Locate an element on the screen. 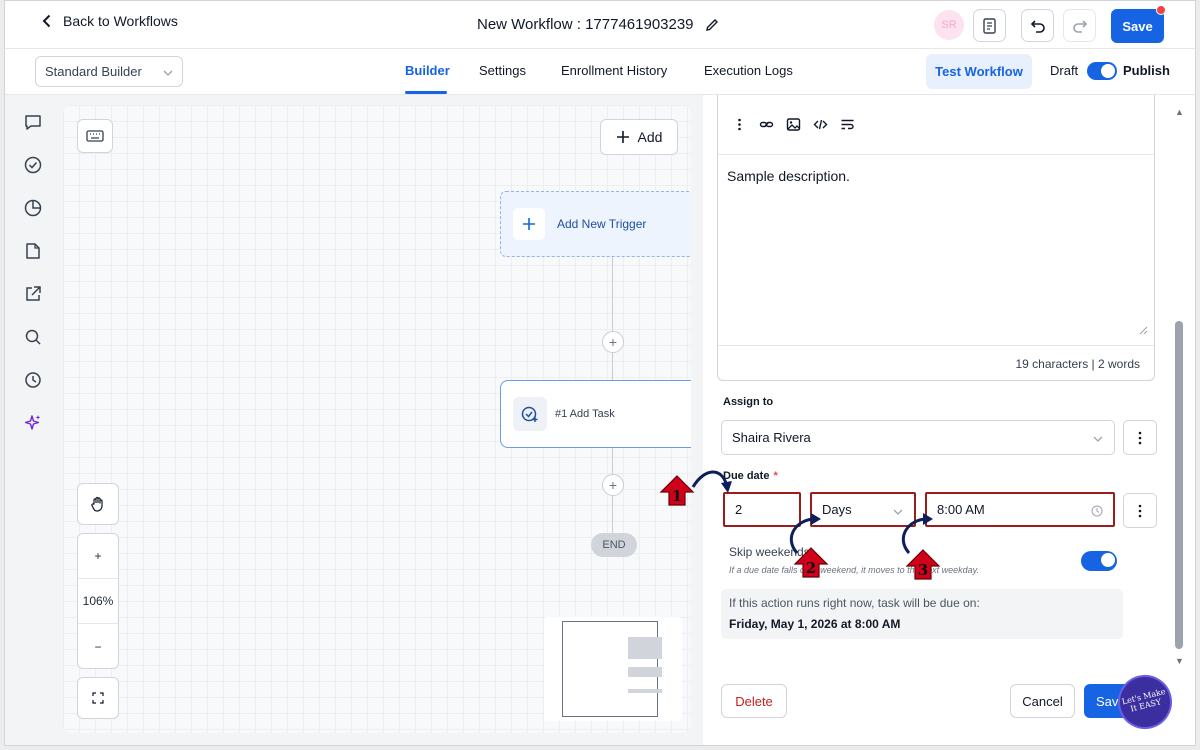  annotation-overlay: 1 2 3 is located at coordinates (800, 525).